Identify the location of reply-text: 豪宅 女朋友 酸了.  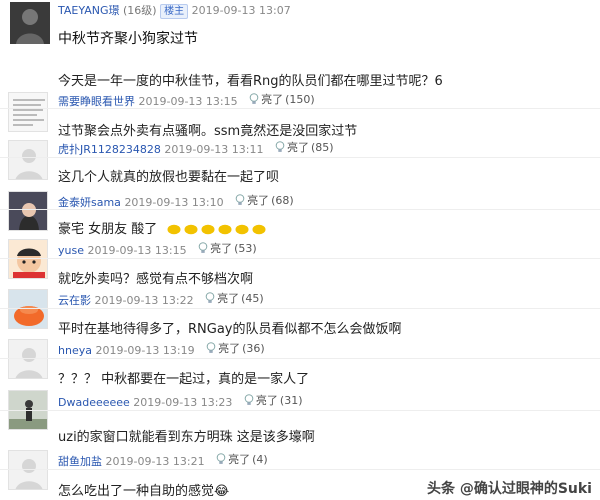
(162, 227).